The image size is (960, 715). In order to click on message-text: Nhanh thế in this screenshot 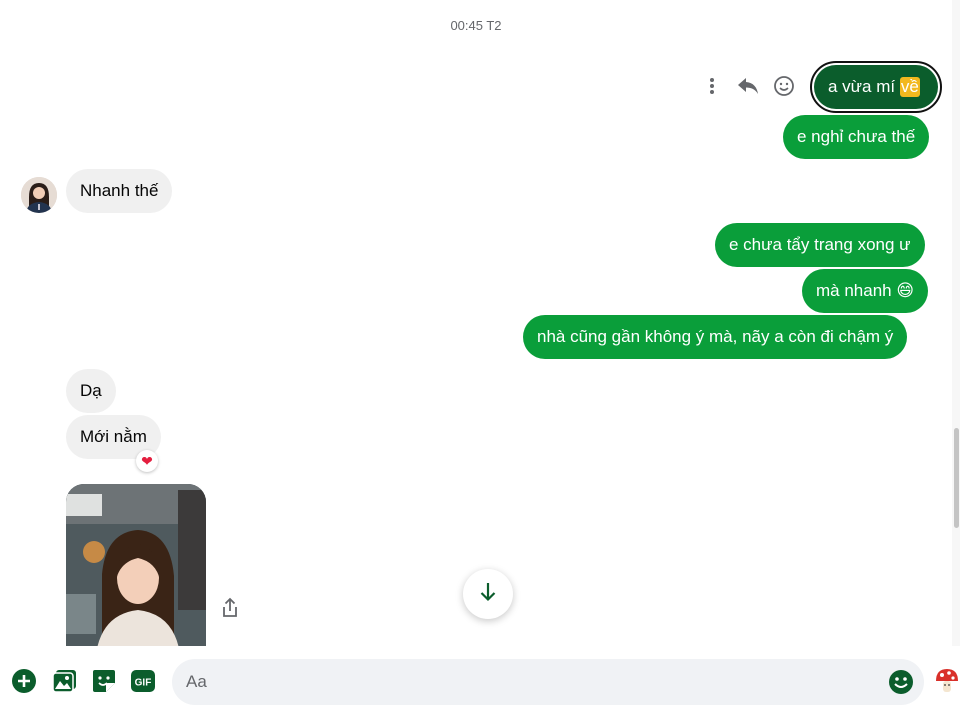, I will do `click(119, 190)`.